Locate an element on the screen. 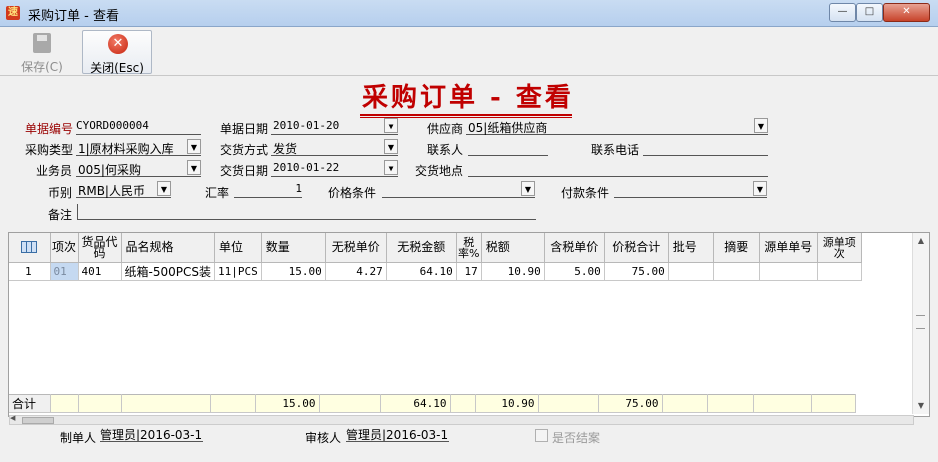 This screenshot has height=462, width=938. currency-select: RMB|人民币 ▼ is located at coordinates (123, 189).